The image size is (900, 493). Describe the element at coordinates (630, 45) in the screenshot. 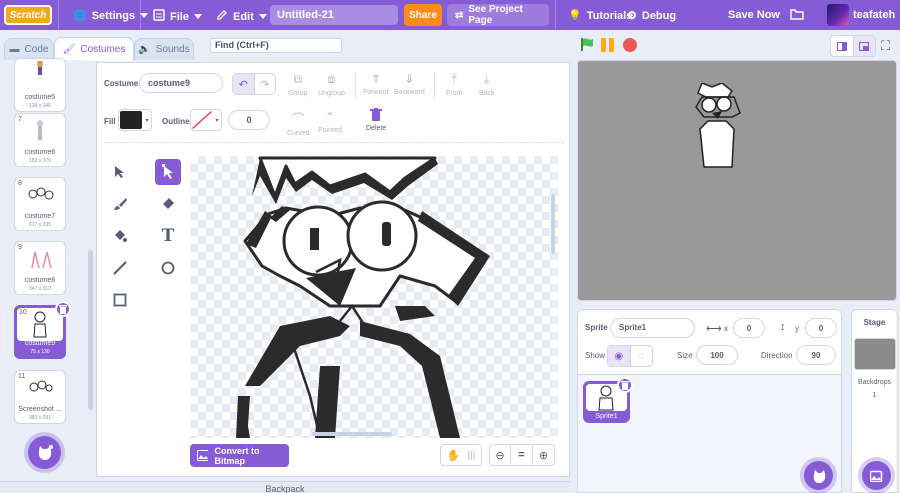

I see `stop-icon` at that location.